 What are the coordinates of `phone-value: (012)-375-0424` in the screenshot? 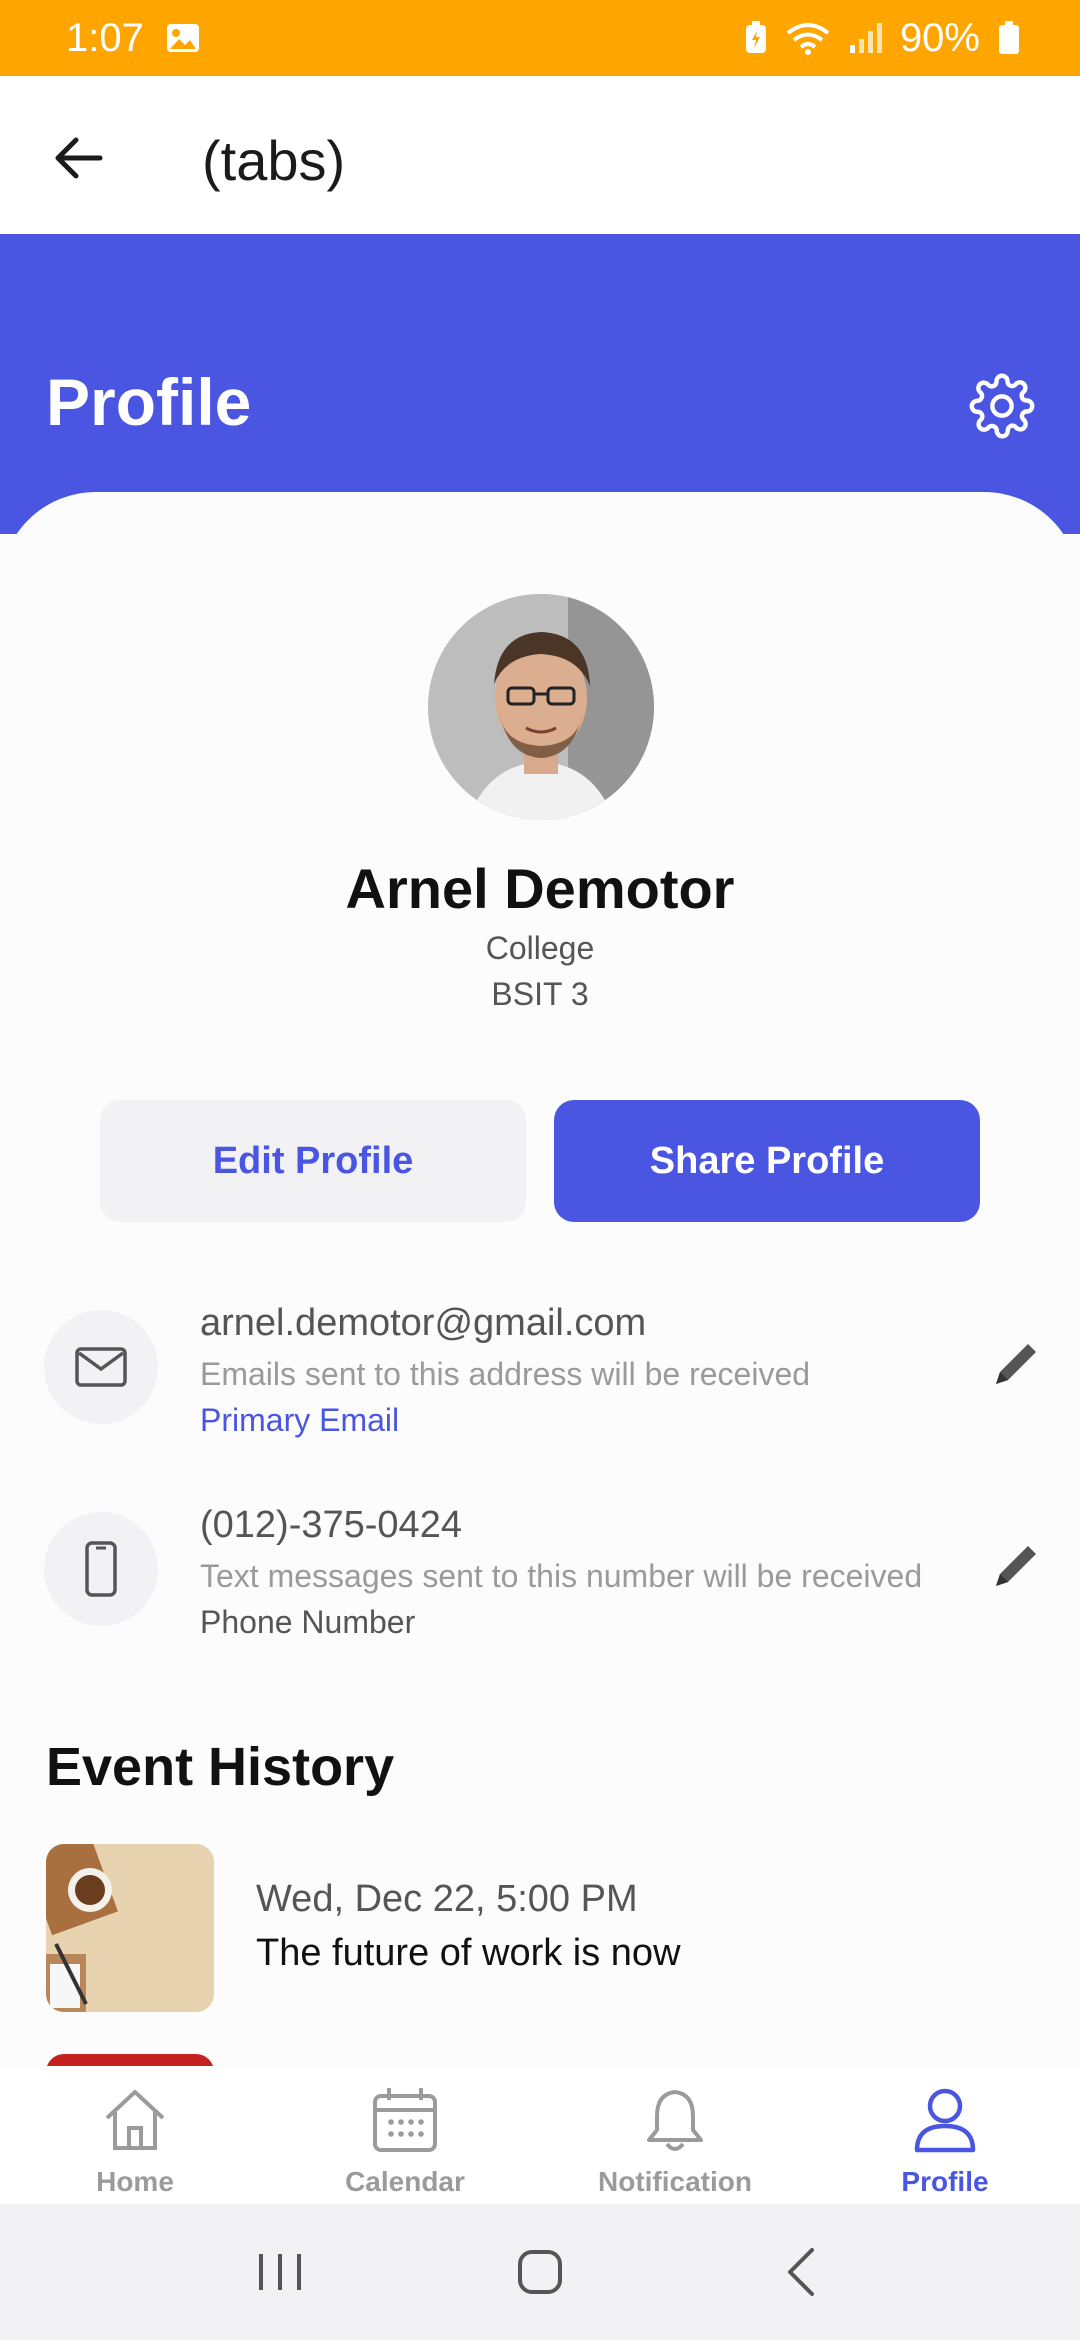 It's located at (331, 1525).